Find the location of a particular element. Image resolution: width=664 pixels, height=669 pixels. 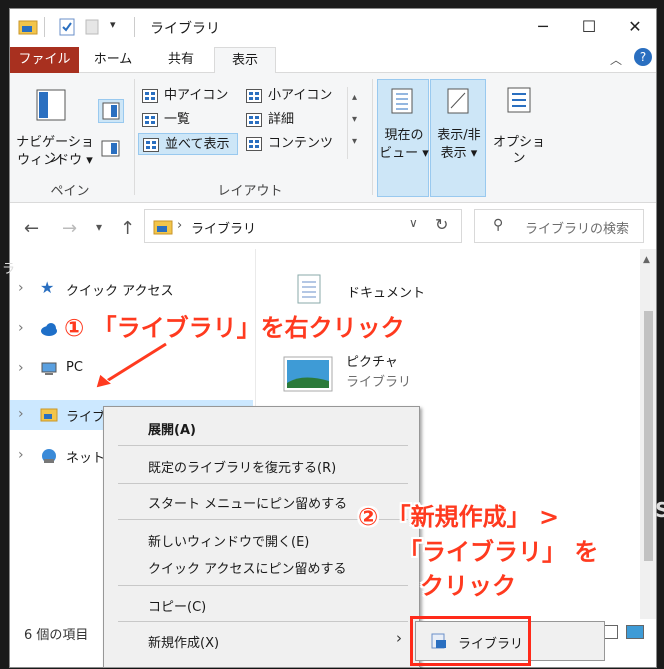

window-title: ライブラリ is located at coordinates (185, 29).